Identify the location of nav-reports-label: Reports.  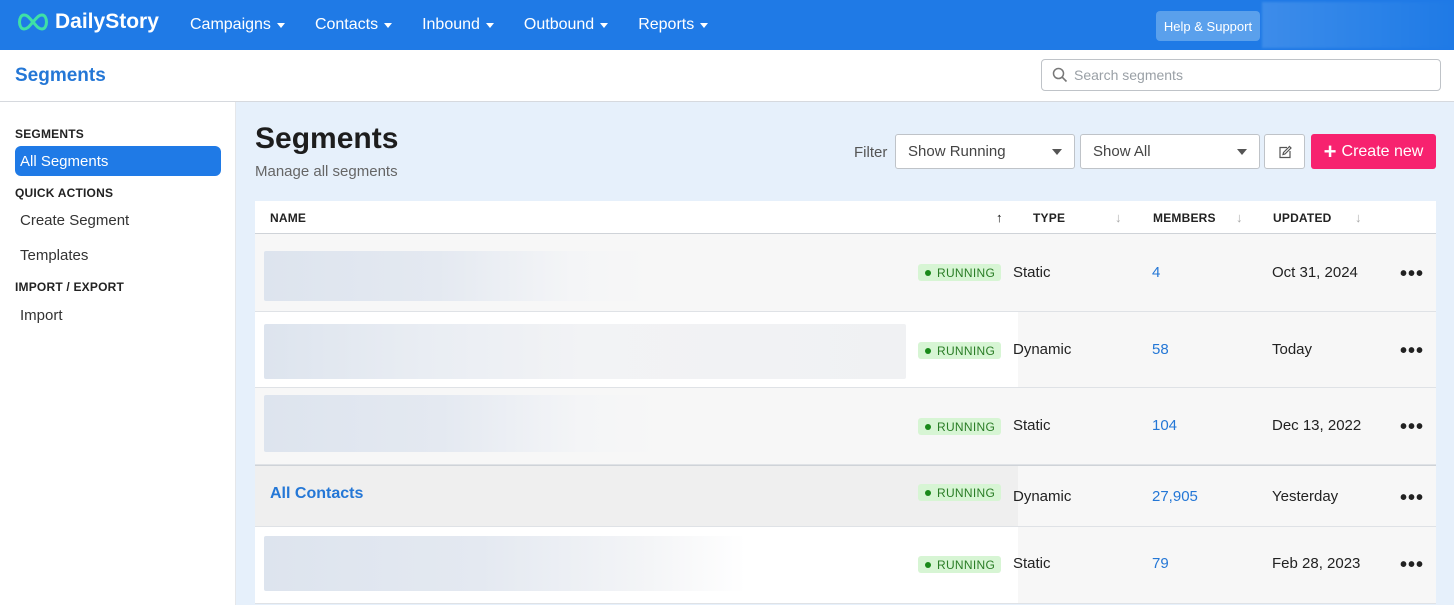
(666, 24).